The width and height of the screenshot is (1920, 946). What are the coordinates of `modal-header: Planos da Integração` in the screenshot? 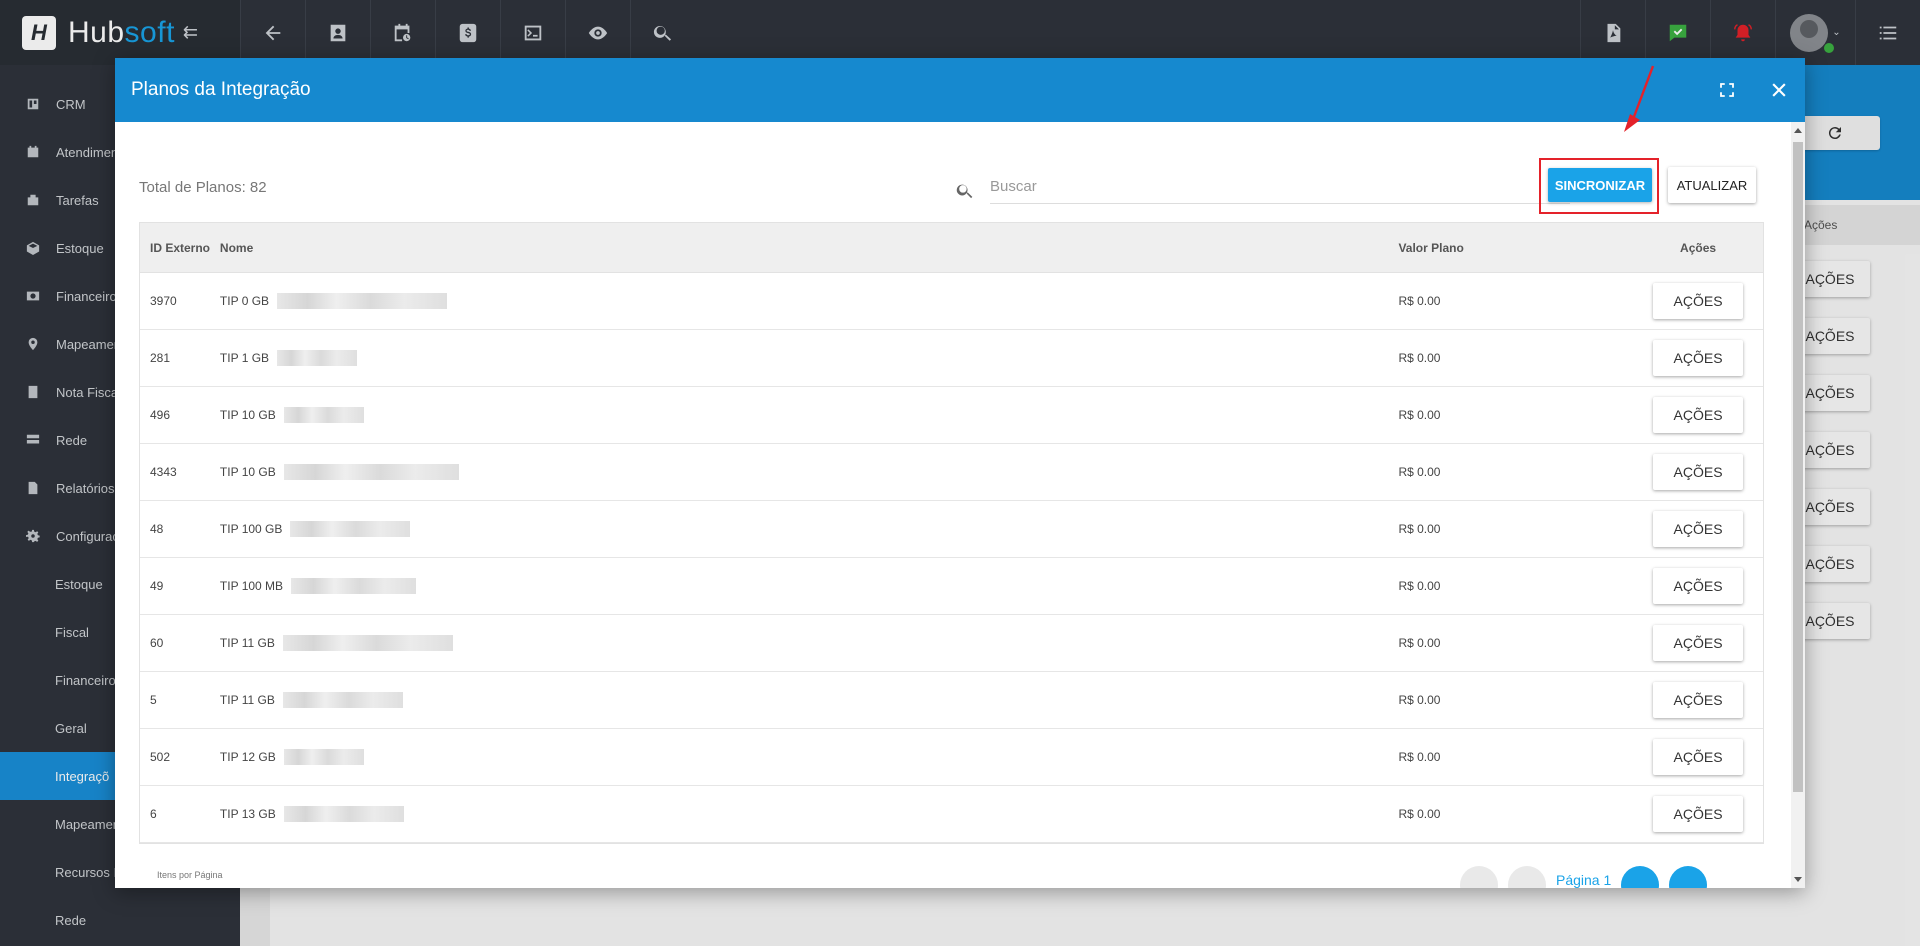 It's located at (960, 90).